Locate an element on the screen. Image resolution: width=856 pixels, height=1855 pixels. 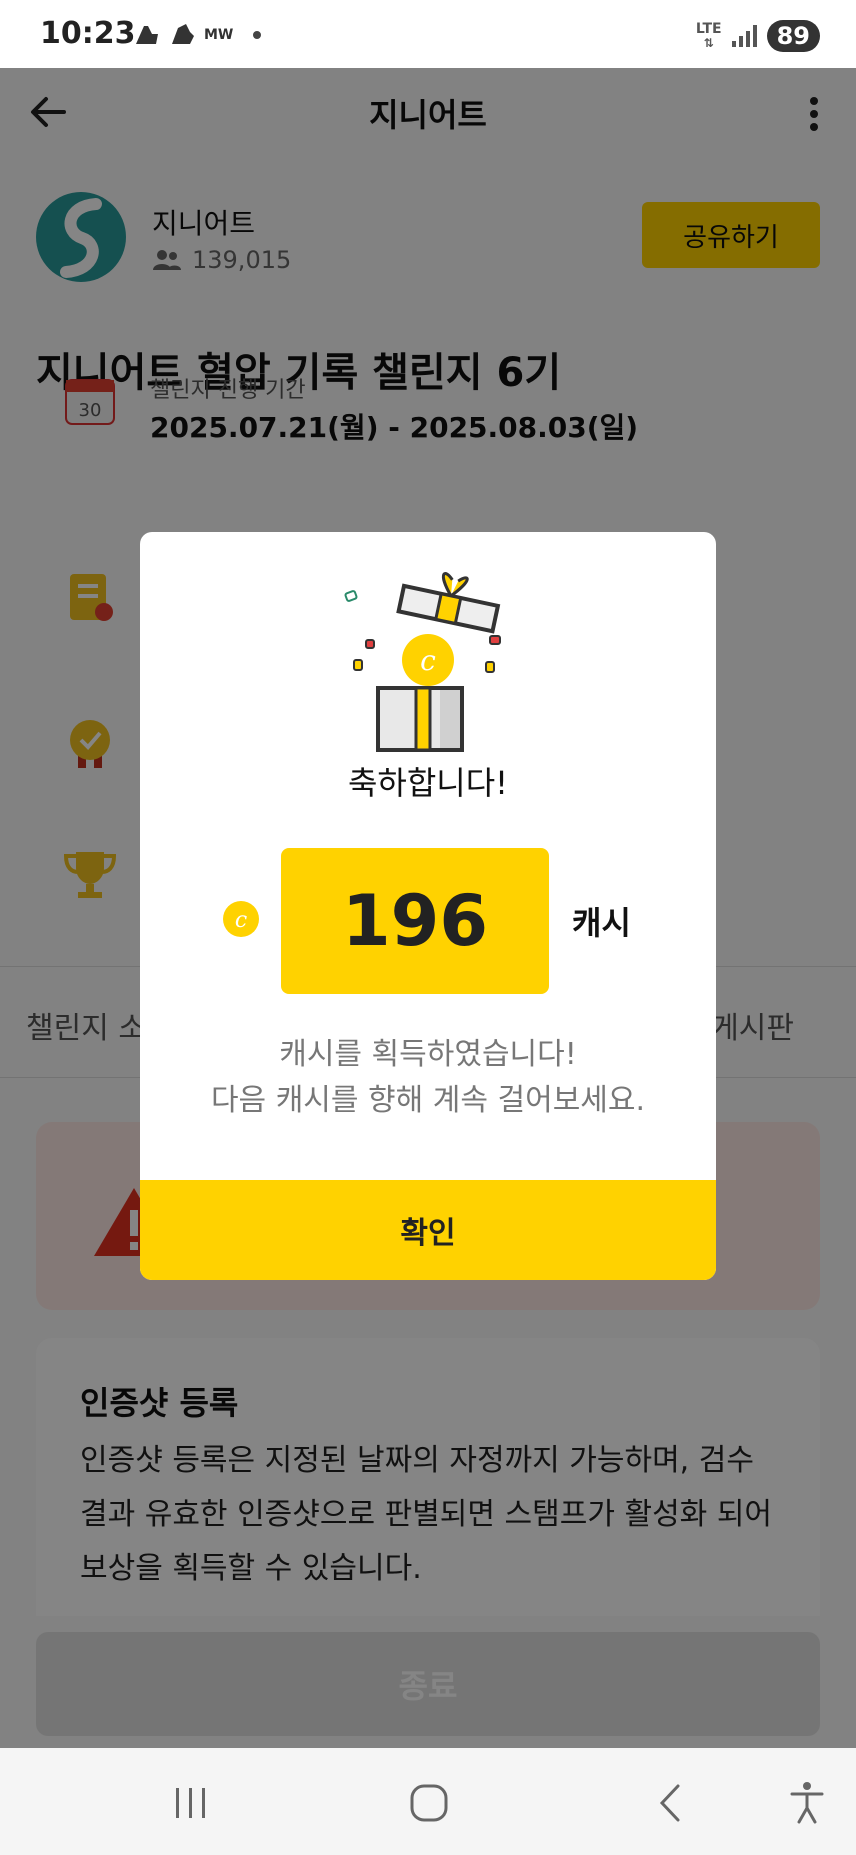
status-notifications: MW is located at coordinates (197, 35).